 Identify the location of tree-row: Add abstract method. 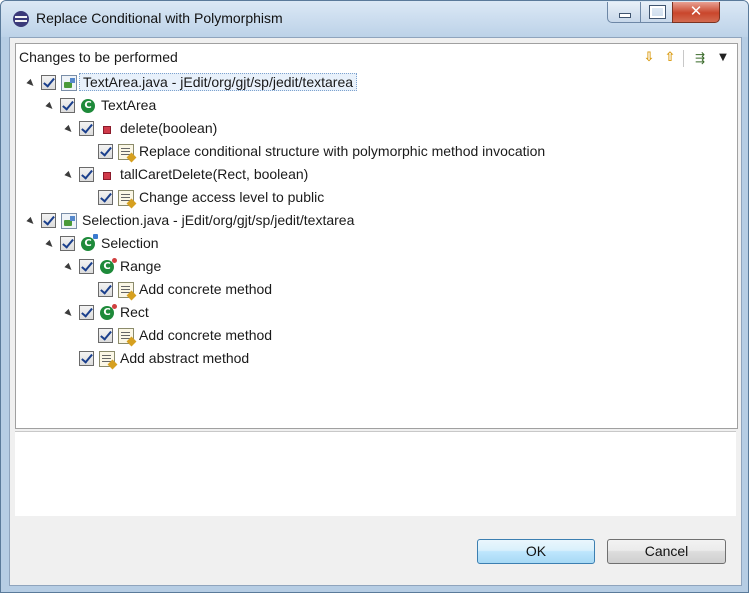
(376, 359).